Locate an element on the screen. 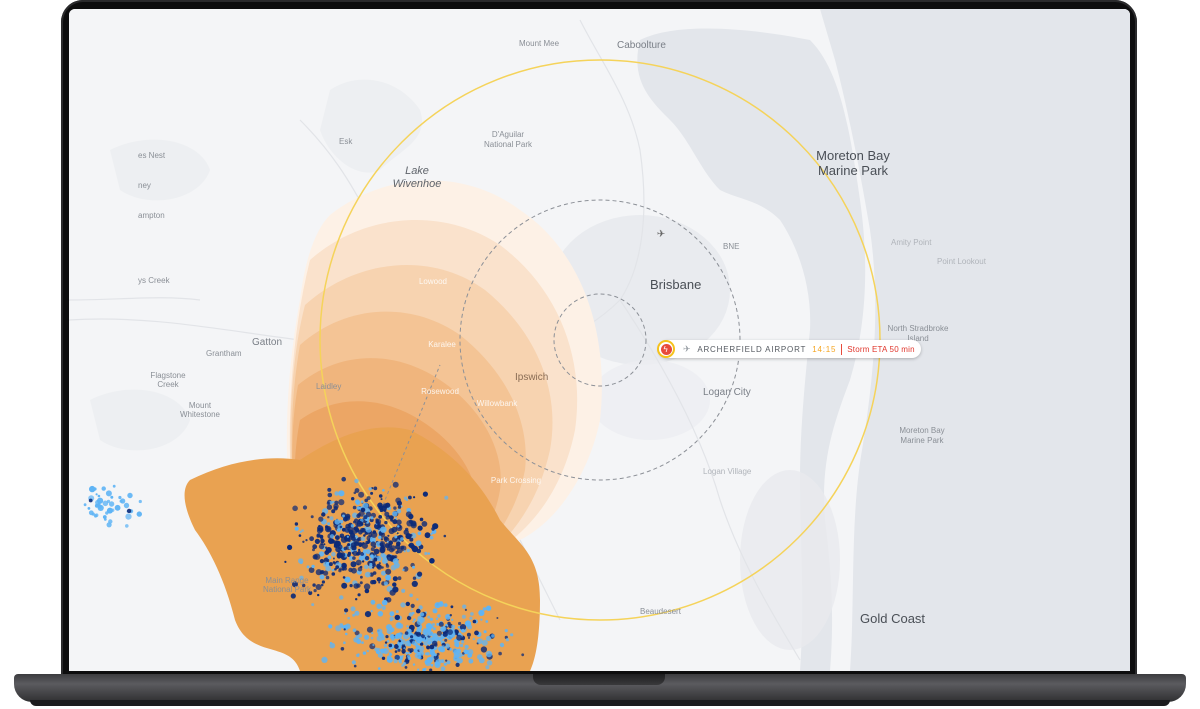 This screenshot has width=1200, height=709. place-ney: ney is located at coordinates (144, 185).